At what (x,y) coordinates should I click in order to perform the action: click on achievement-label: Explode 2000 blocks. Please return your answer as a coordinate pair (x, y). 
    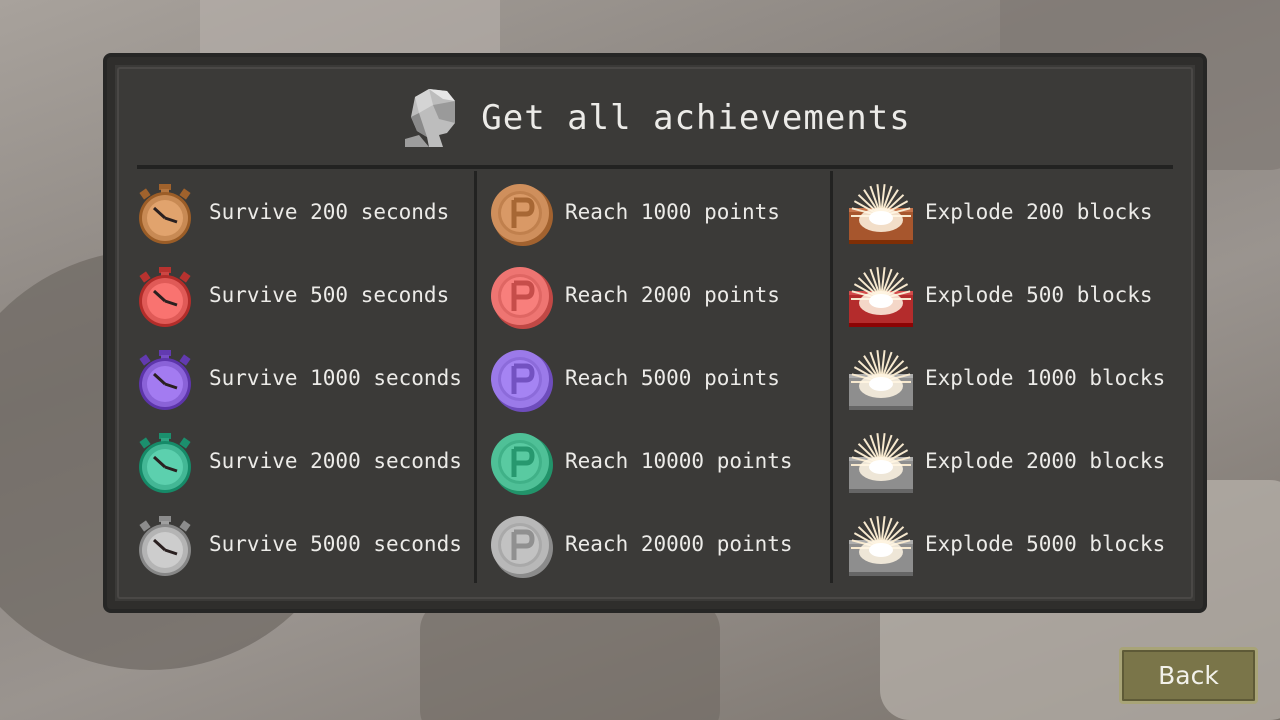
    Looking at the image, I should click on (1045, 461).